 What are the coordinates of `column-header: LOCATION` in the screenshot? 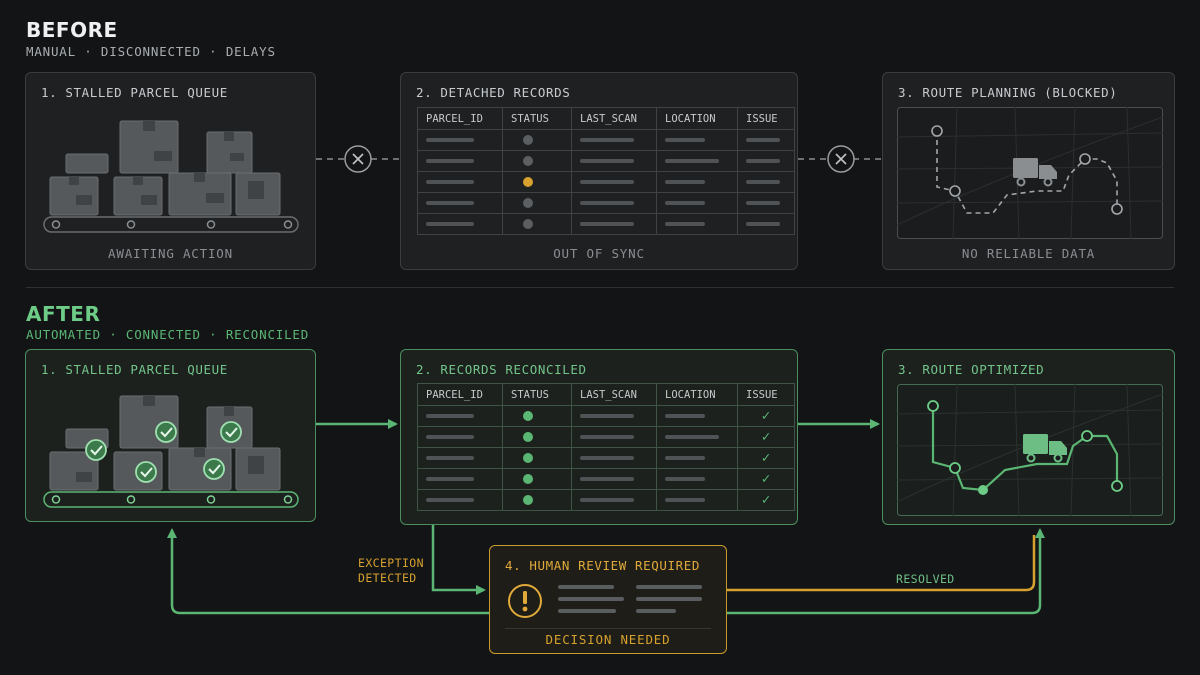 It's located at (697, 394).